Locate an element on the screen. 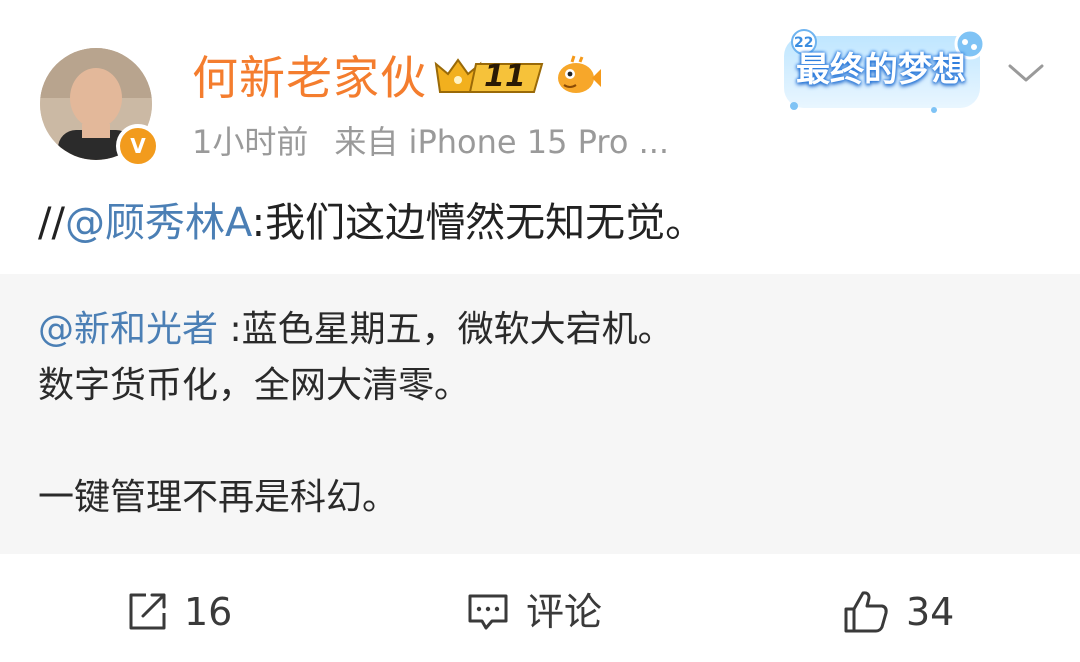  username: 何新老家伙 is located at coordinates (309, 78).